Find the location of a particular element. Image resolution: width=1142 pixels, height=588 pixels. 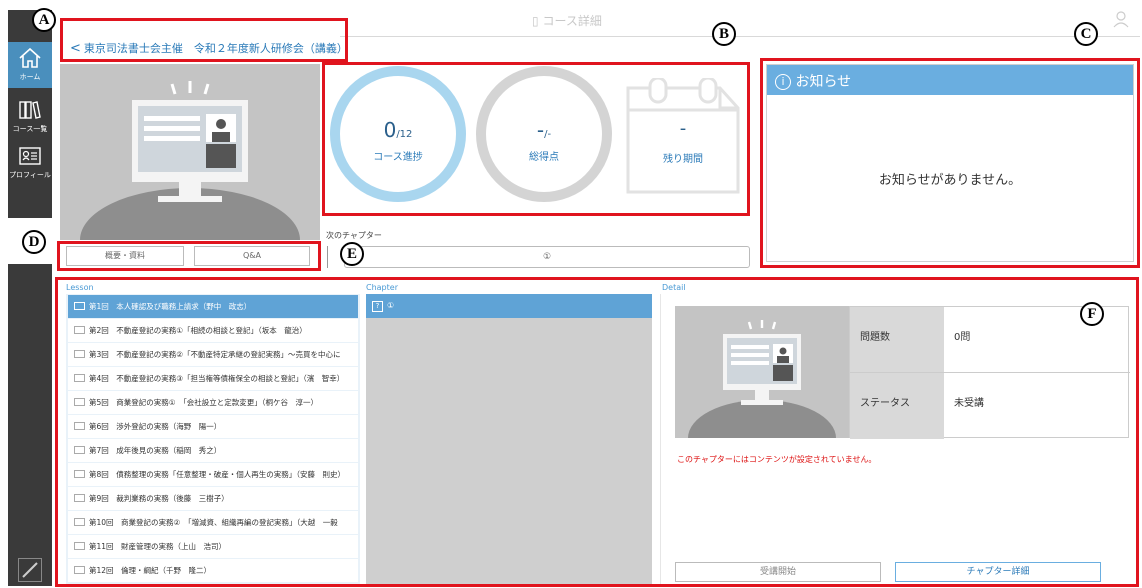

lesson-item: 第8回 債務整理の実務「任意整理・破産・個人再生の実務」（安藤 則史） is located at coordinates (213, 474).